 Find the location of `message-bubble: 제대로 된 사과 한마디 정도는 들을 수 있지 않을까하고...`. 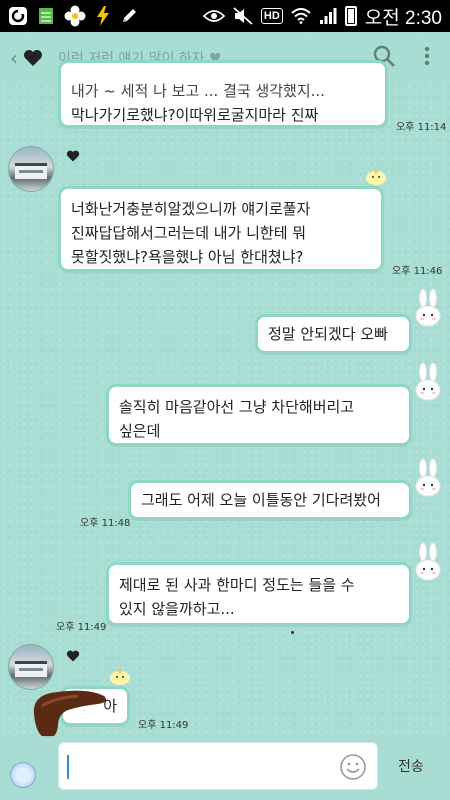

message-bubble: 제대로 된 사과 한마디 정도는 들을 수 있지 않을까하고... is located at coordinates (259, 594).